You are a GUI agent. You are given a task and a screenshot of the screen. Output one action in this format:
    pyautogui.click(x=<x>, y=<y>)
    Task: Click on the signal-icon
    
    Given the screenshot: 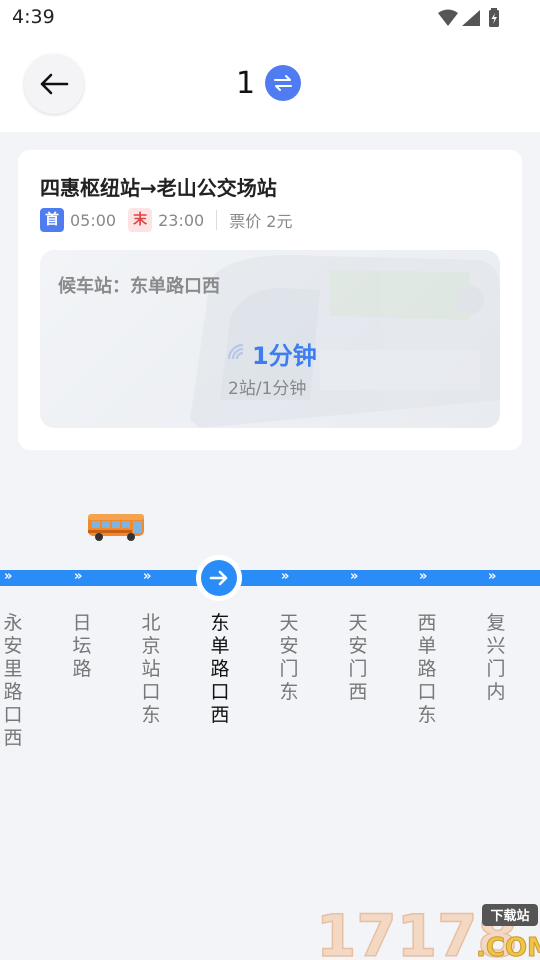 What is the action you would take?
    pyautogui.click(x=471, y=18)
    